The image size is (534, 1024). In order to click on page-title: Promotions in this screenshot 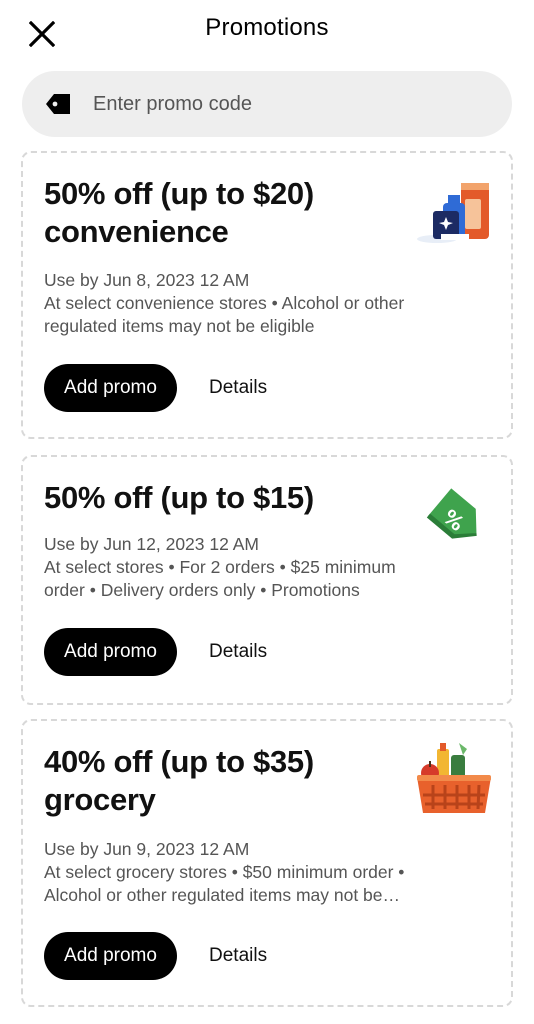, I will do `click(267, 27)`.